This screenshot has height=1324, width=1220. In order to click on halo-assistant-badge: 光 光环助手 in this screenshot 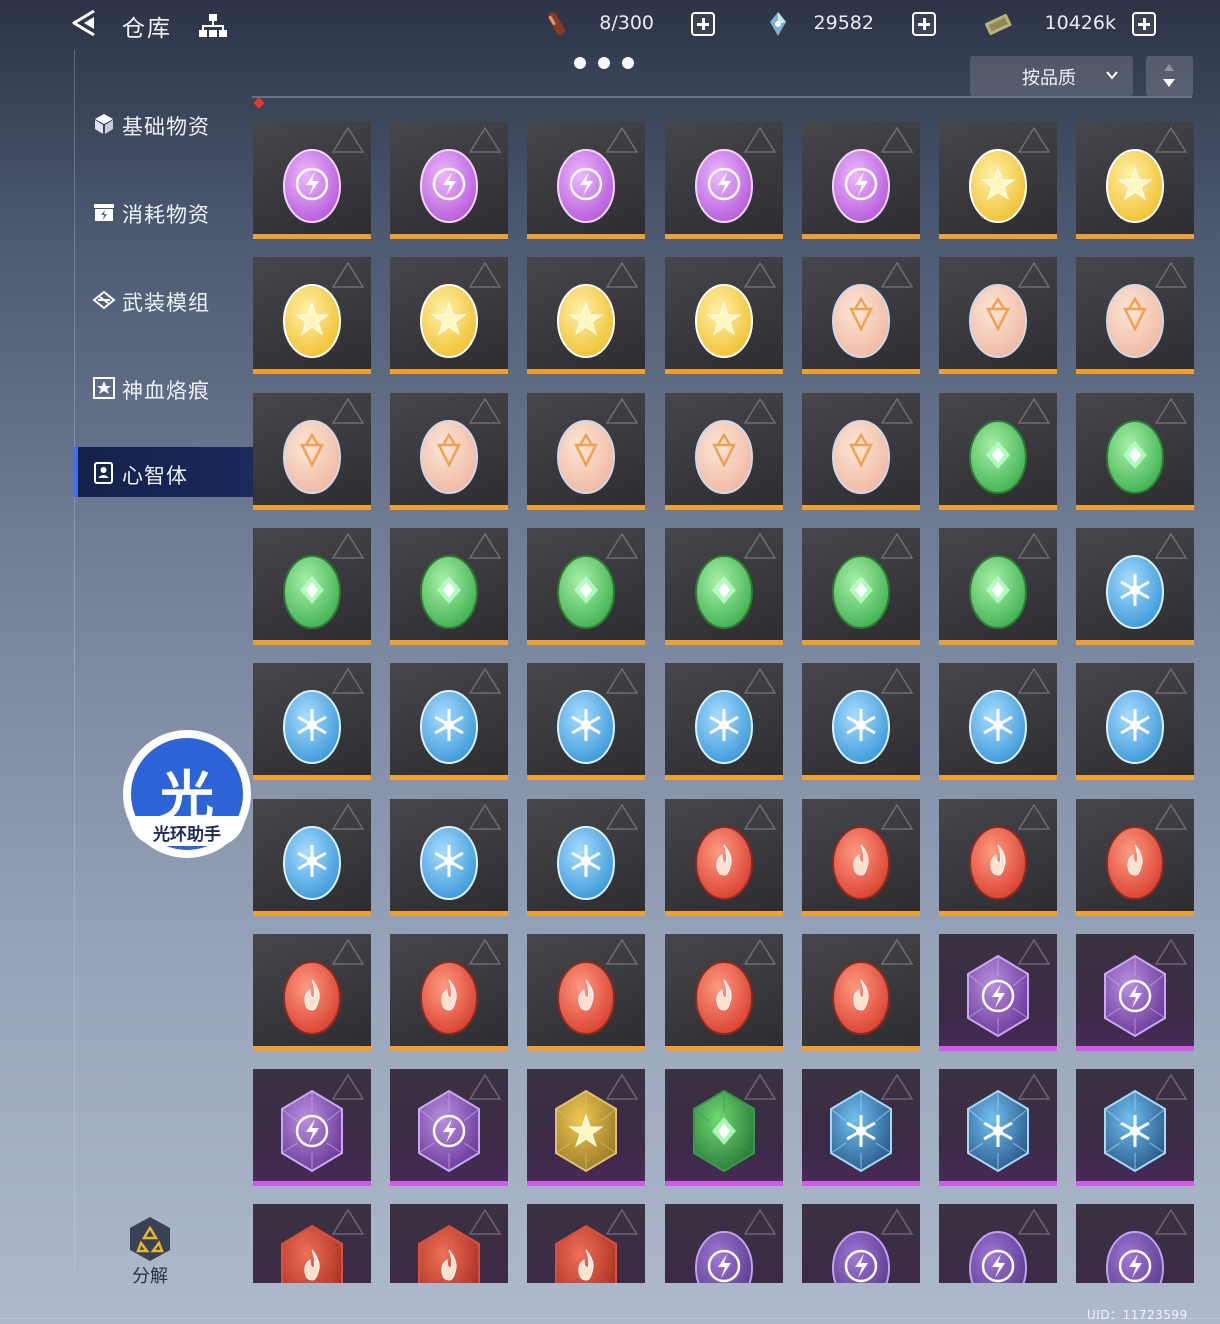, I will do `click(187, 794)`.